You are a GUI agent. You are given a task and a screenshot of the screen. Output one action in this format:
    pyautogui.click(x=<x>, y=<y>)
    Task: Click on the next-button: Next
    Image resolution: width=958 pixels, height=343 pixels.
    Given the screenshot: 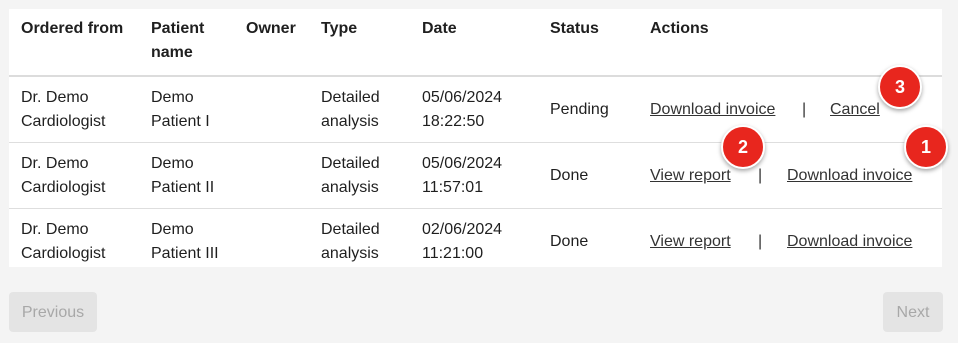 What is the action you would take?
    pyautogui.click(x=913, y=312)
    